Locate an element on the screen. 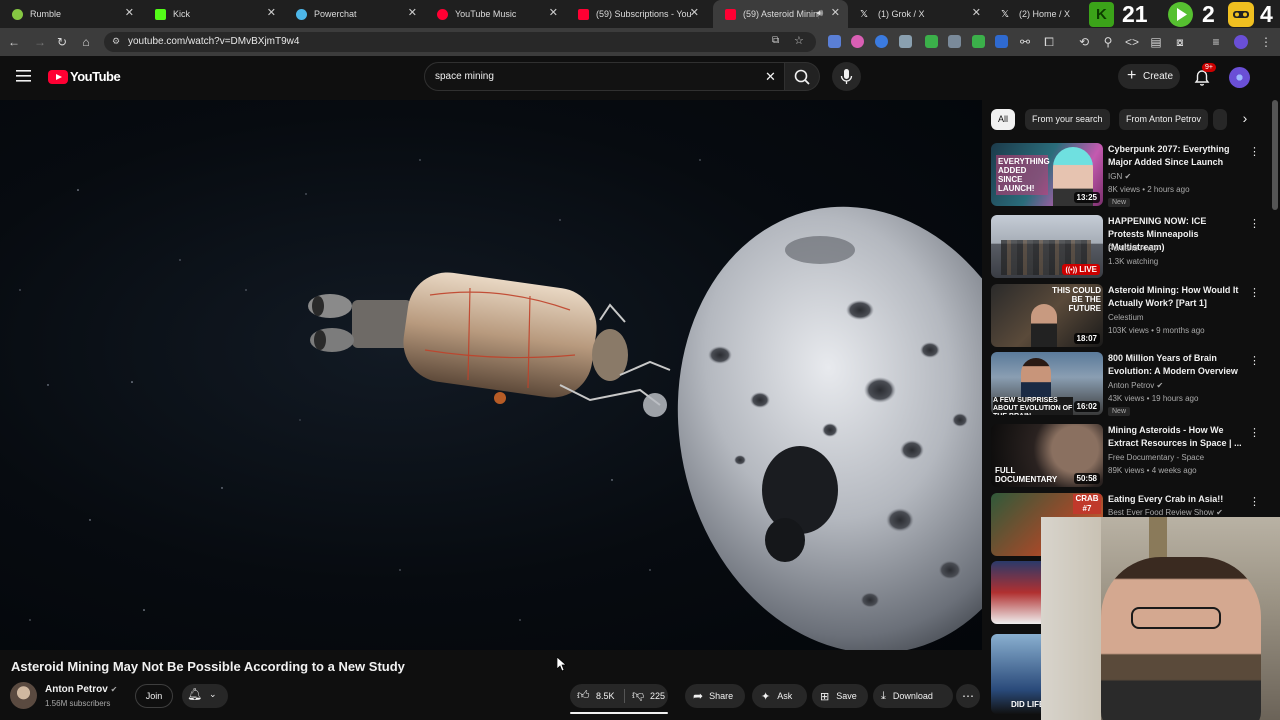  tab-powerchat: Powerchat ✕ is located at coordinates (354, 14).